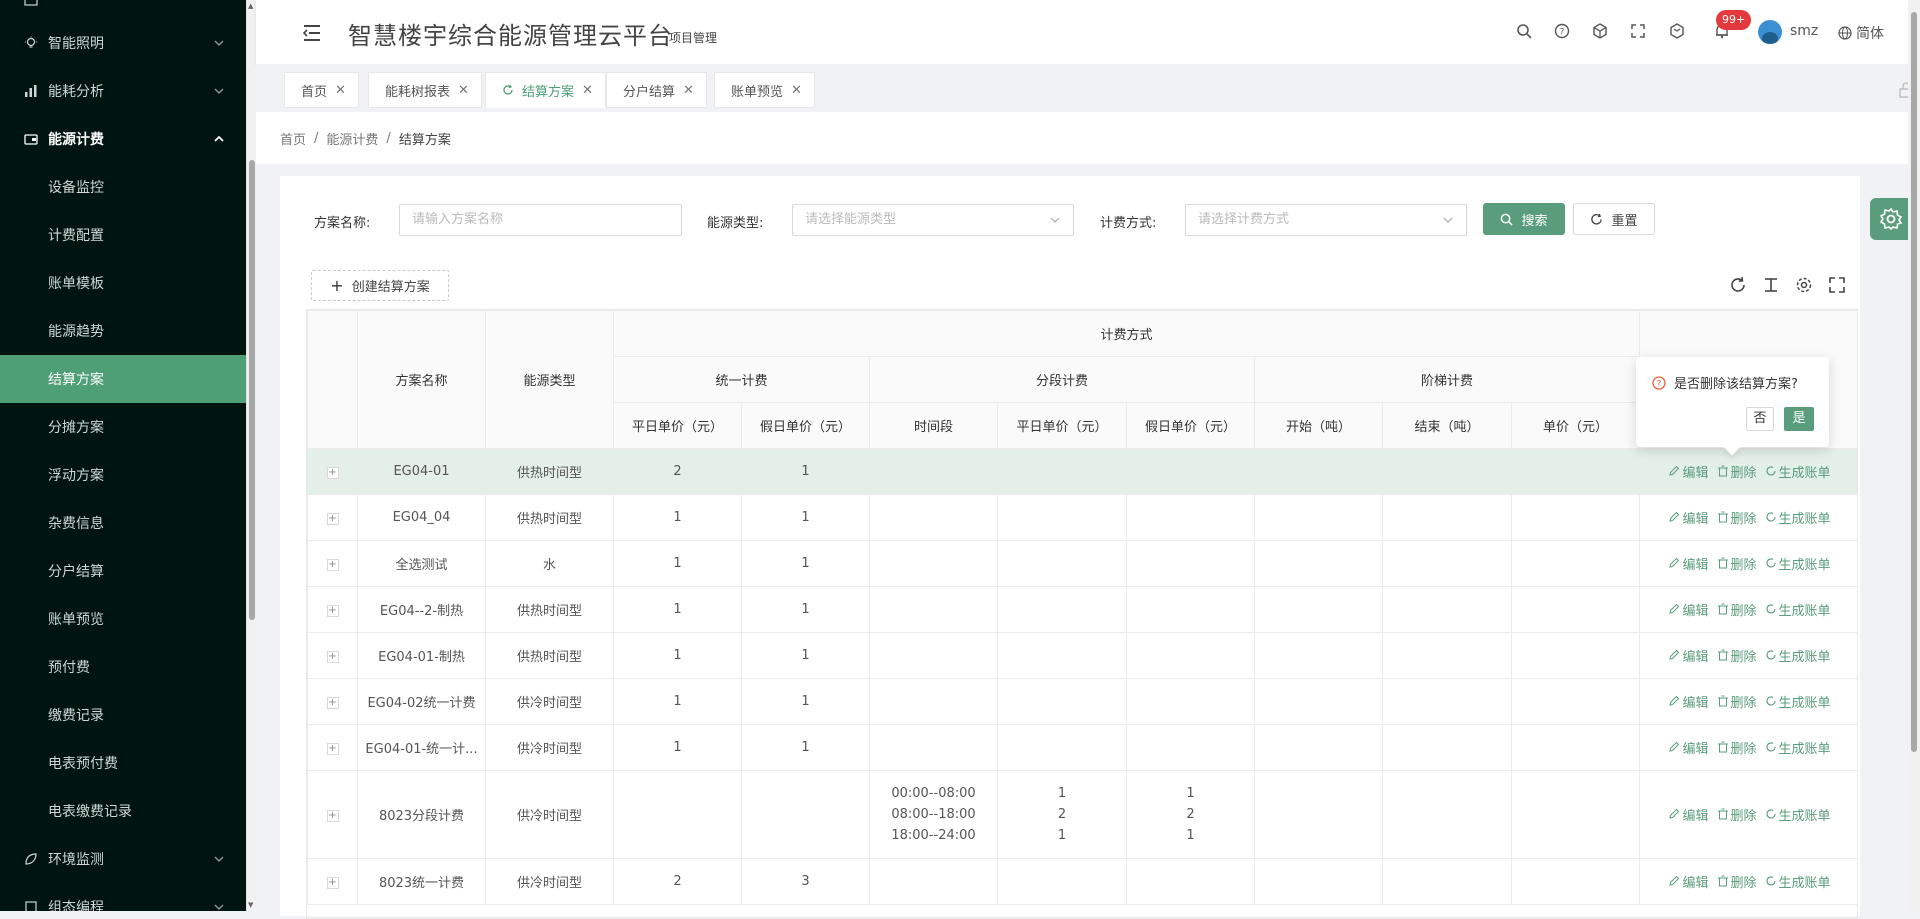  Describe the element at coordinates (1804, 285) in the screenshot. I see `gear-icon` at that location.